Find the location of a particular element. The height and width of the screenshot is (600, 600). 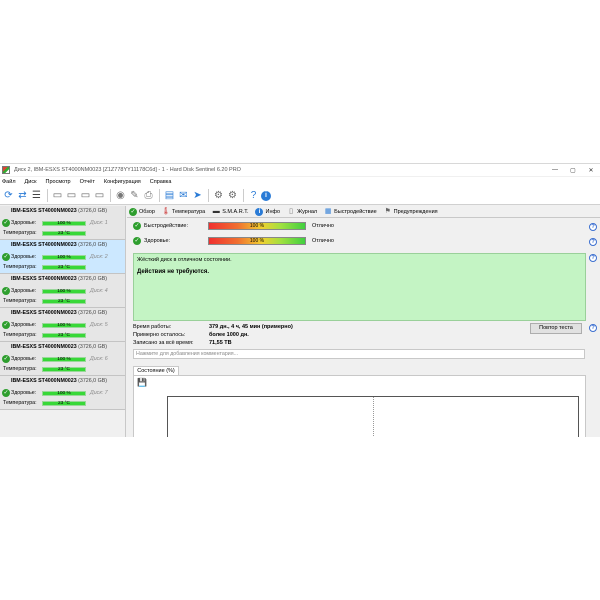

uptime-label: Время работы: is located at coordinates (152, 327).